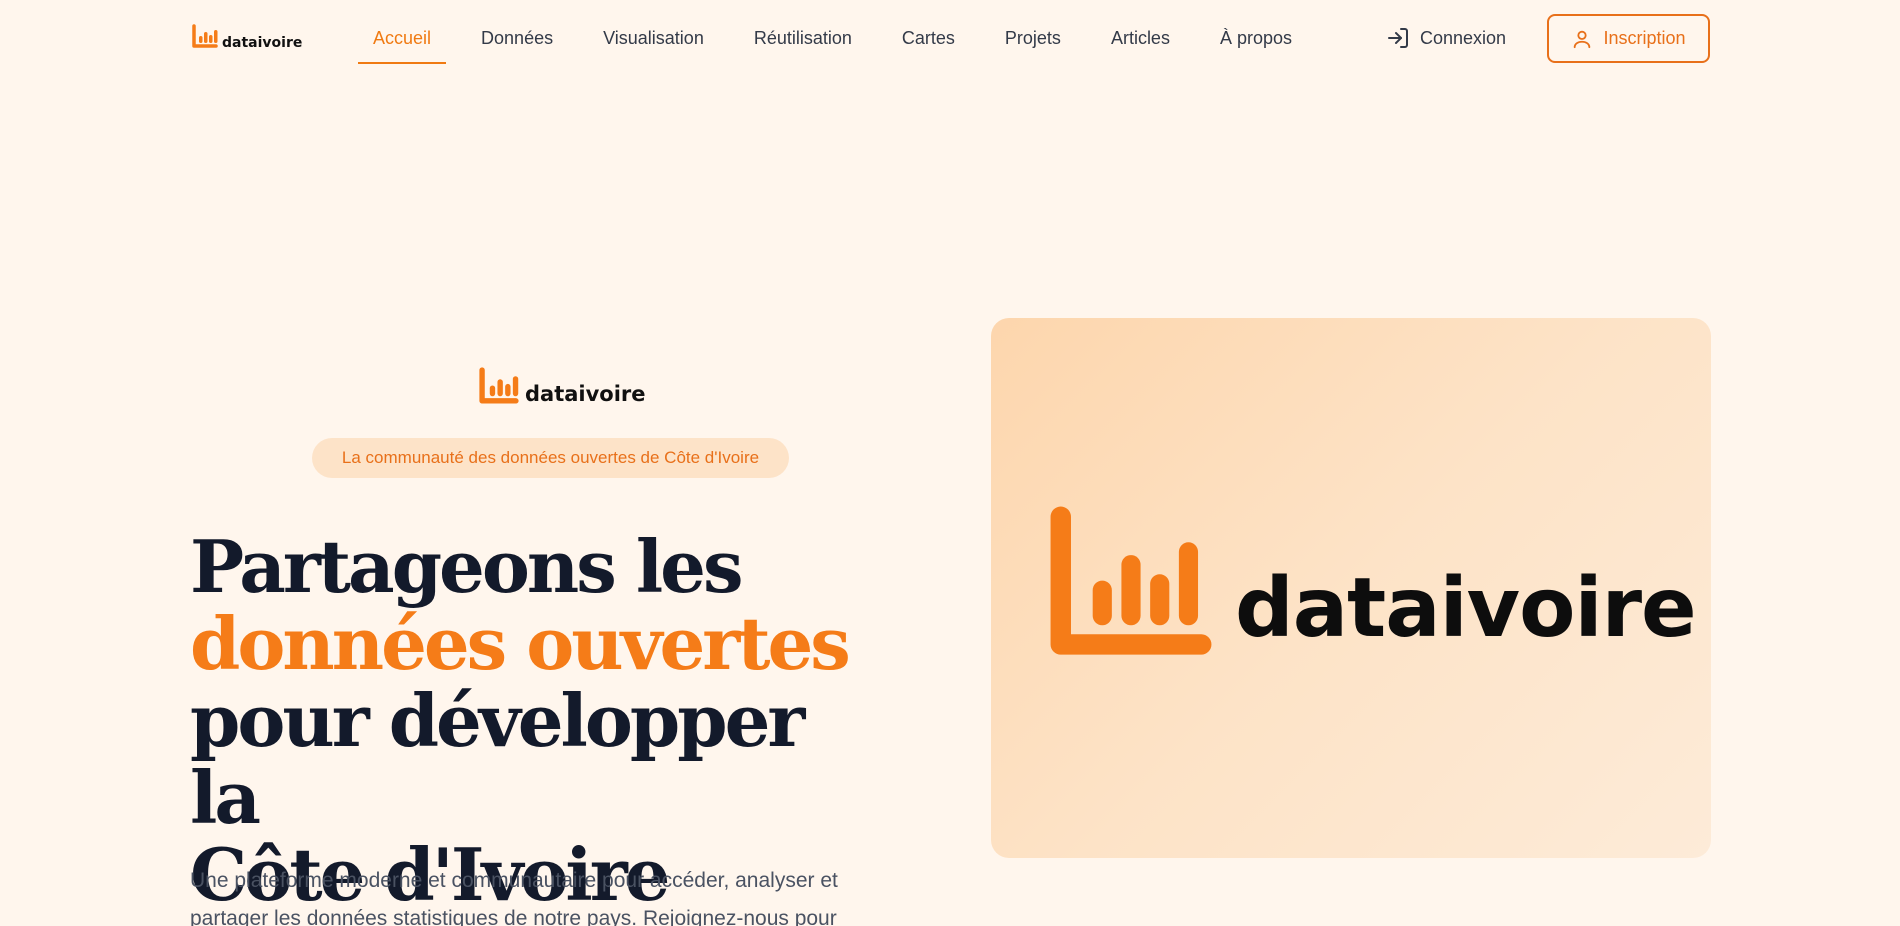 Image resolution: width=1900 pixels, height=926 pixels. I want to click on nav-link-reutilisation: Réutilisation, so click(803, 42).